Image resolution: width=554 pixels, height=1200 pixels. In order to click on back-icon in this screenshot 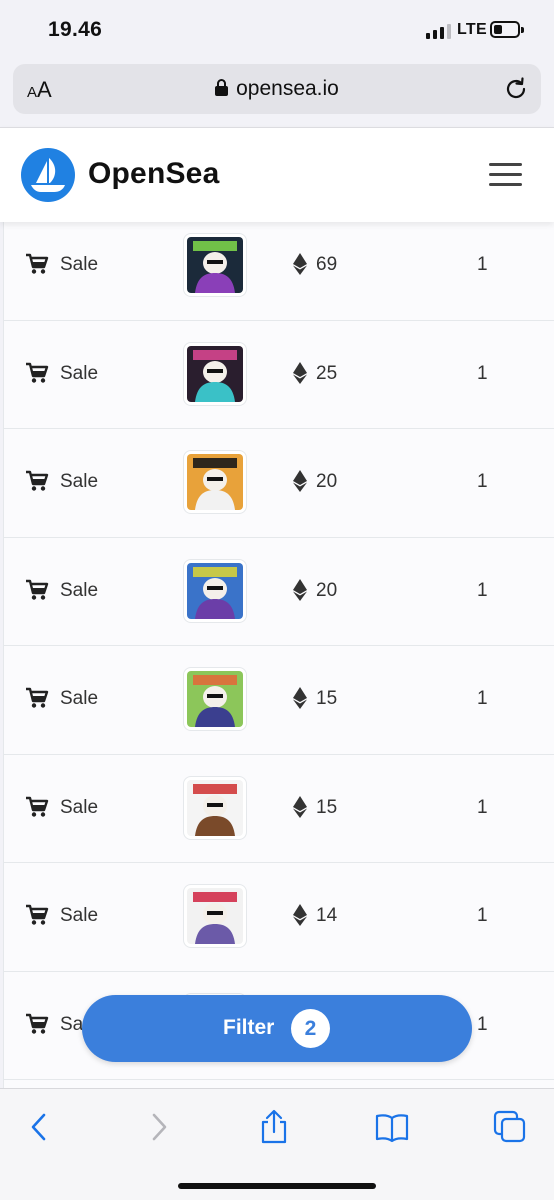, I will do `click(40, 1127)`.